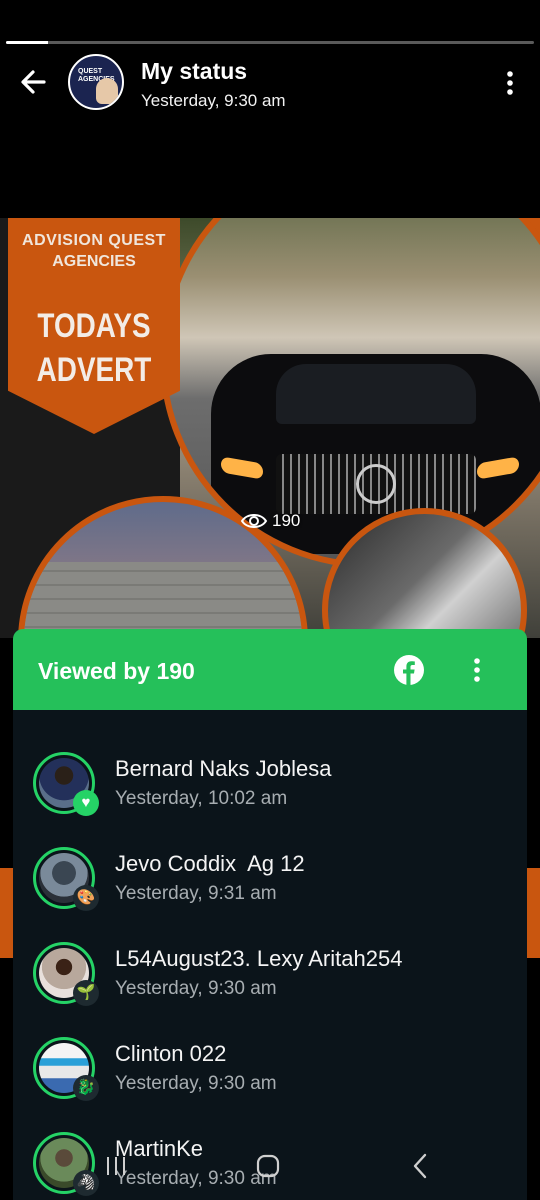 This screenshot has height=1200, width=540. What do you see at coordinates (270, 521) in the screenshot?
I see `views-overlay: 190` at bounding box center [270, 521].